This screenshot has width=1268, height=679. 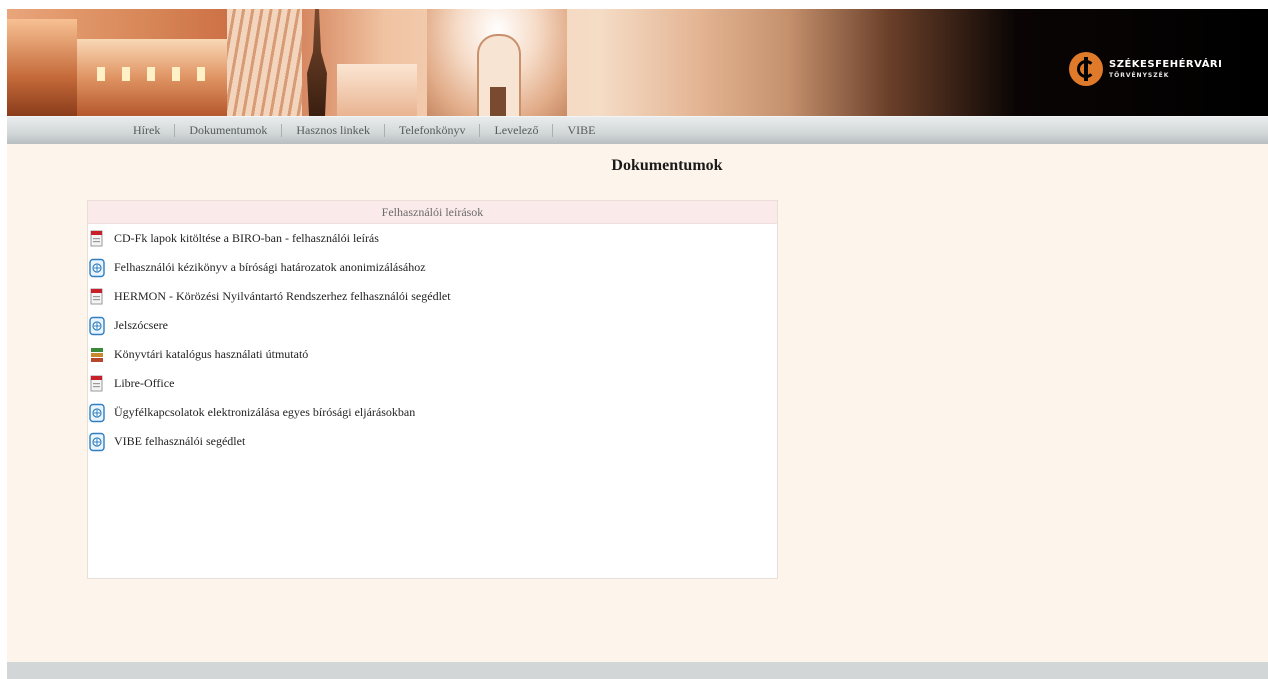 I want to click on court-logo-text: SZÉKESFEHÉRVÁRI TÖRVÉNYSZÉK, so click(x=1165, y=69).